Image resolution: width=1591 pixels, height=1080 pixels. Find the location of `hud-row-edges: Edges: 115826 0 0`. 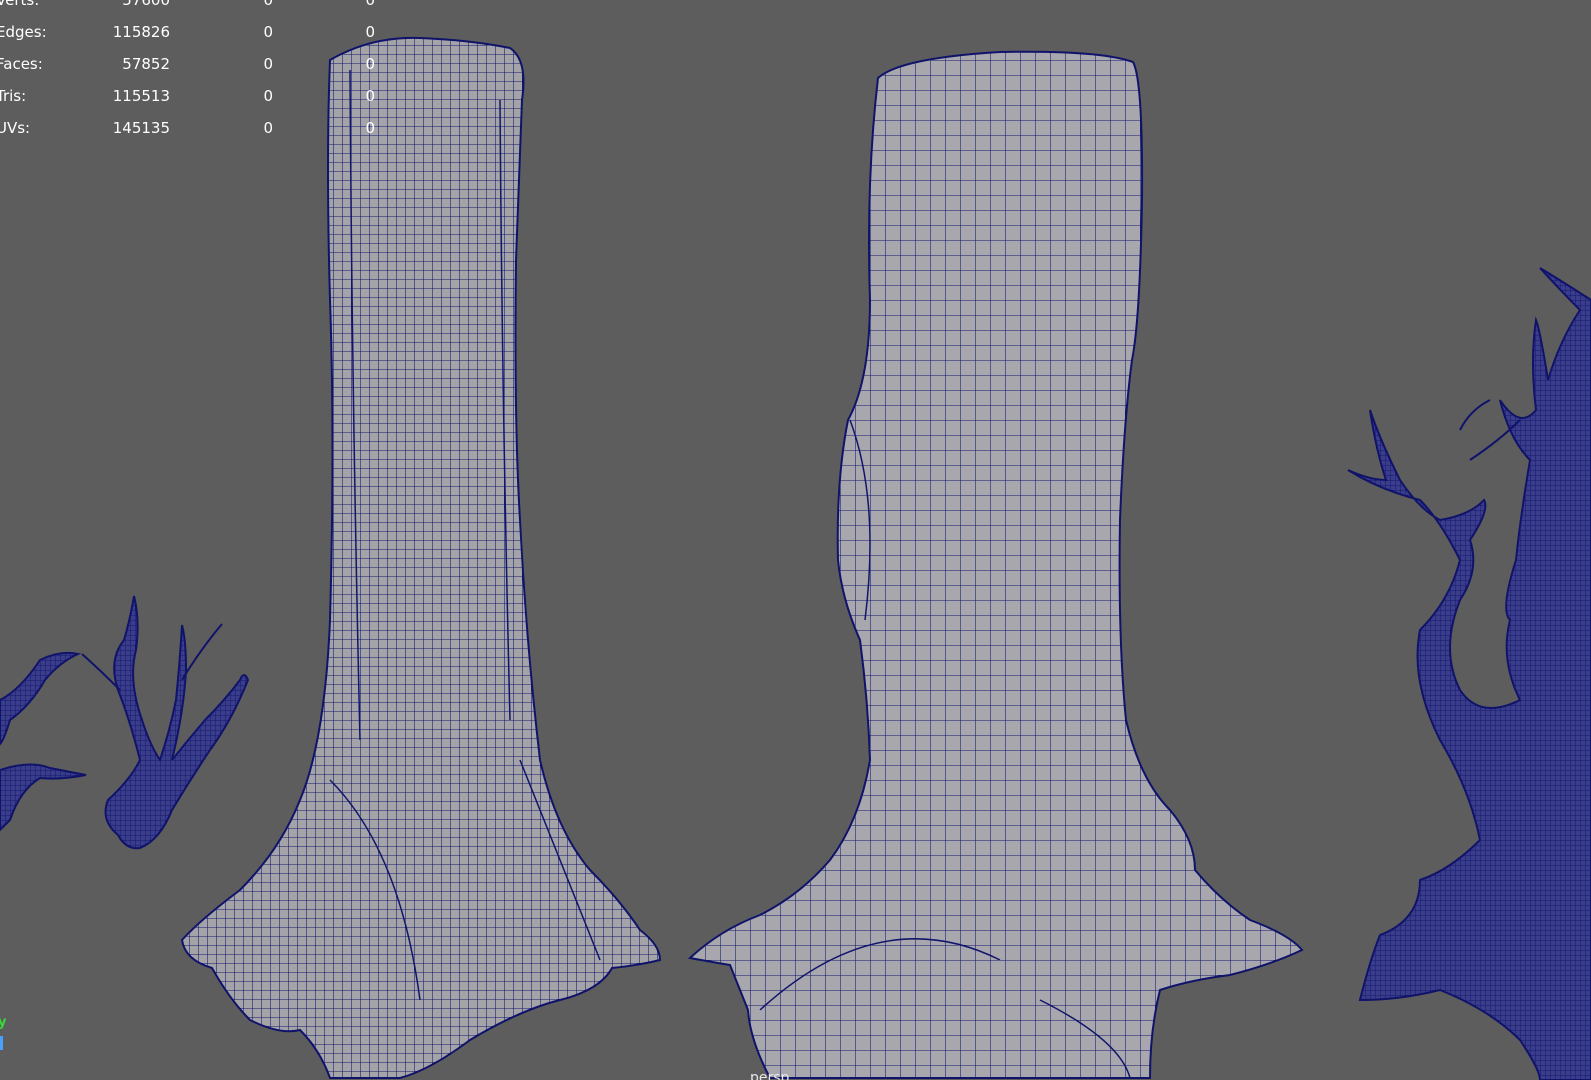

hud-row-edges: Edges: 115826 0 0 is located at coordinates (195, 32).